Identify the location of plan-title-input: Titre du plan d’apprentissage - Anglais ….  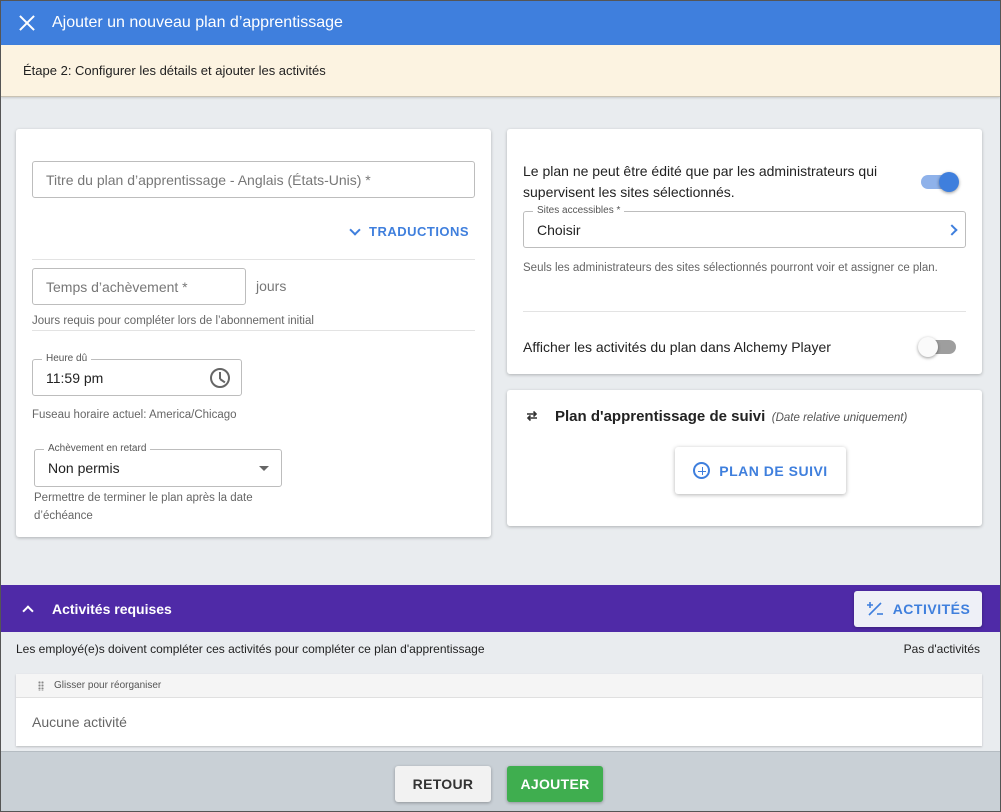
(253, 179).